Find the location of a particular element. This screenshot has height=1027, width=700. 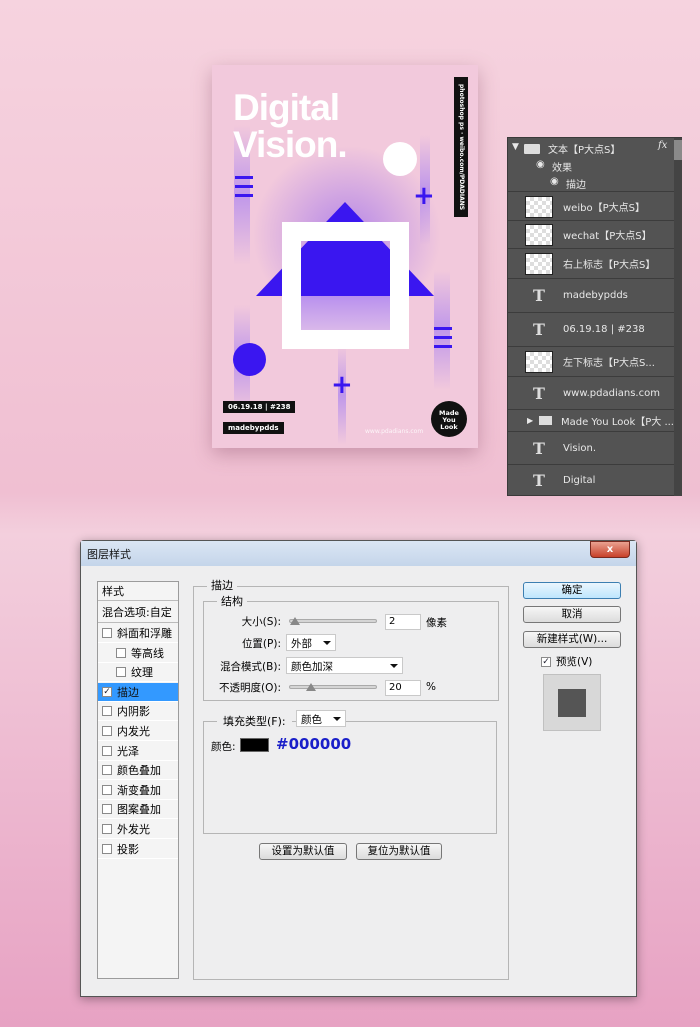

layer-name: weibo【P大点S】 is located at coordinates (604, 208).